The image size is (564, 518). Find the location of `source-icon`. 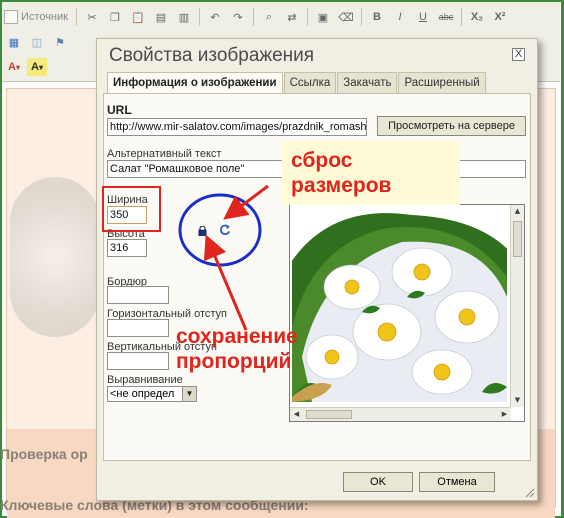

source-icon is located at coordinates (11, 17).